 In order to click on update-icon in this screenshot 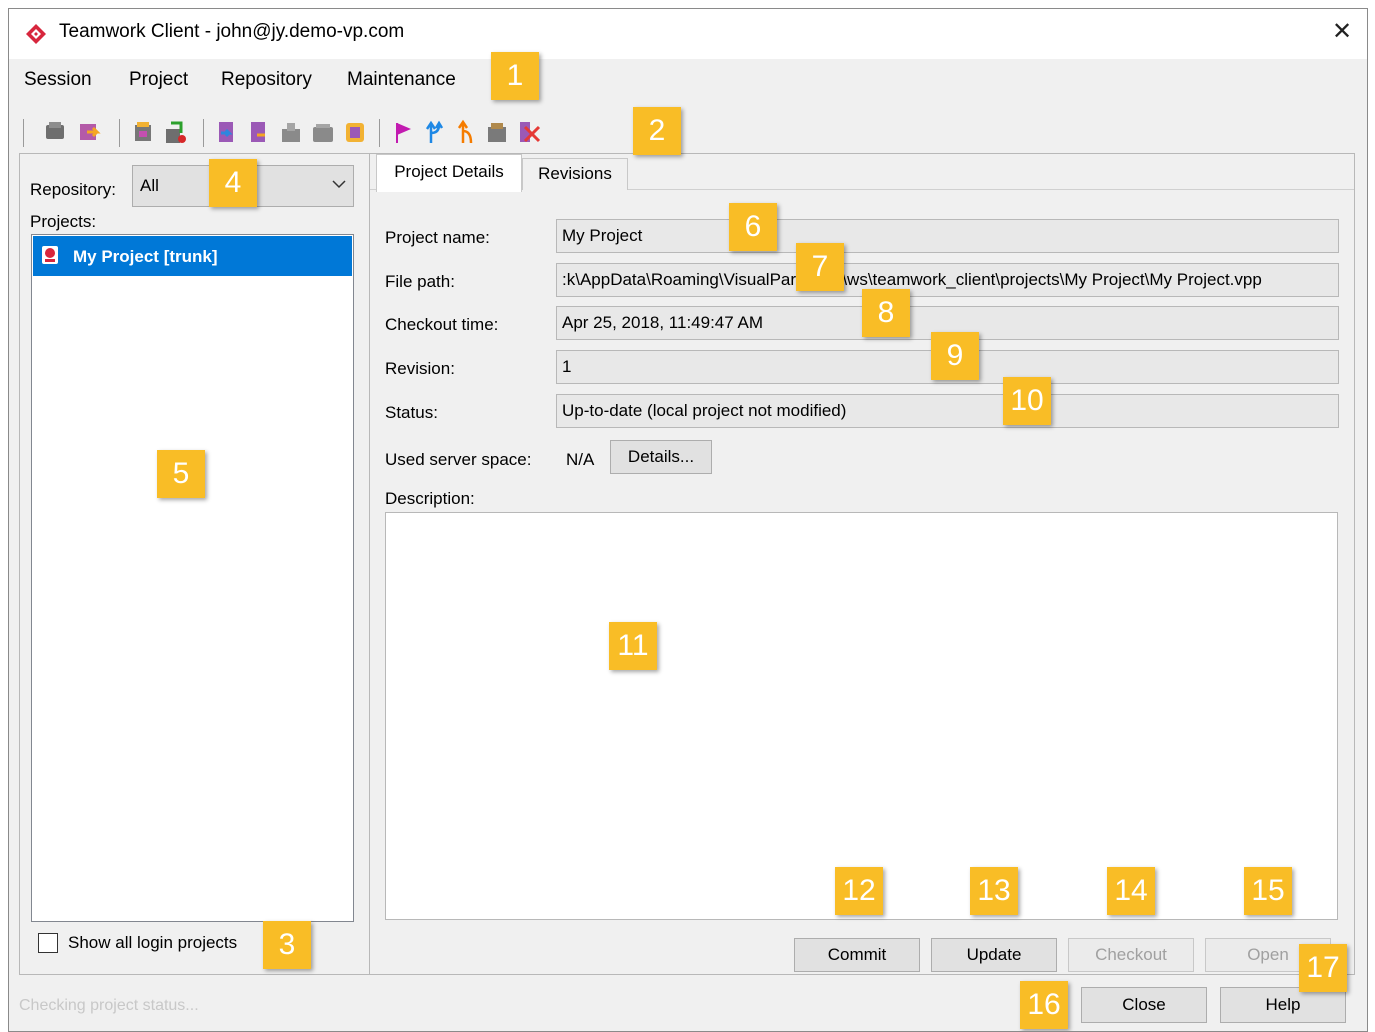, I will do `click(89, 132)`.